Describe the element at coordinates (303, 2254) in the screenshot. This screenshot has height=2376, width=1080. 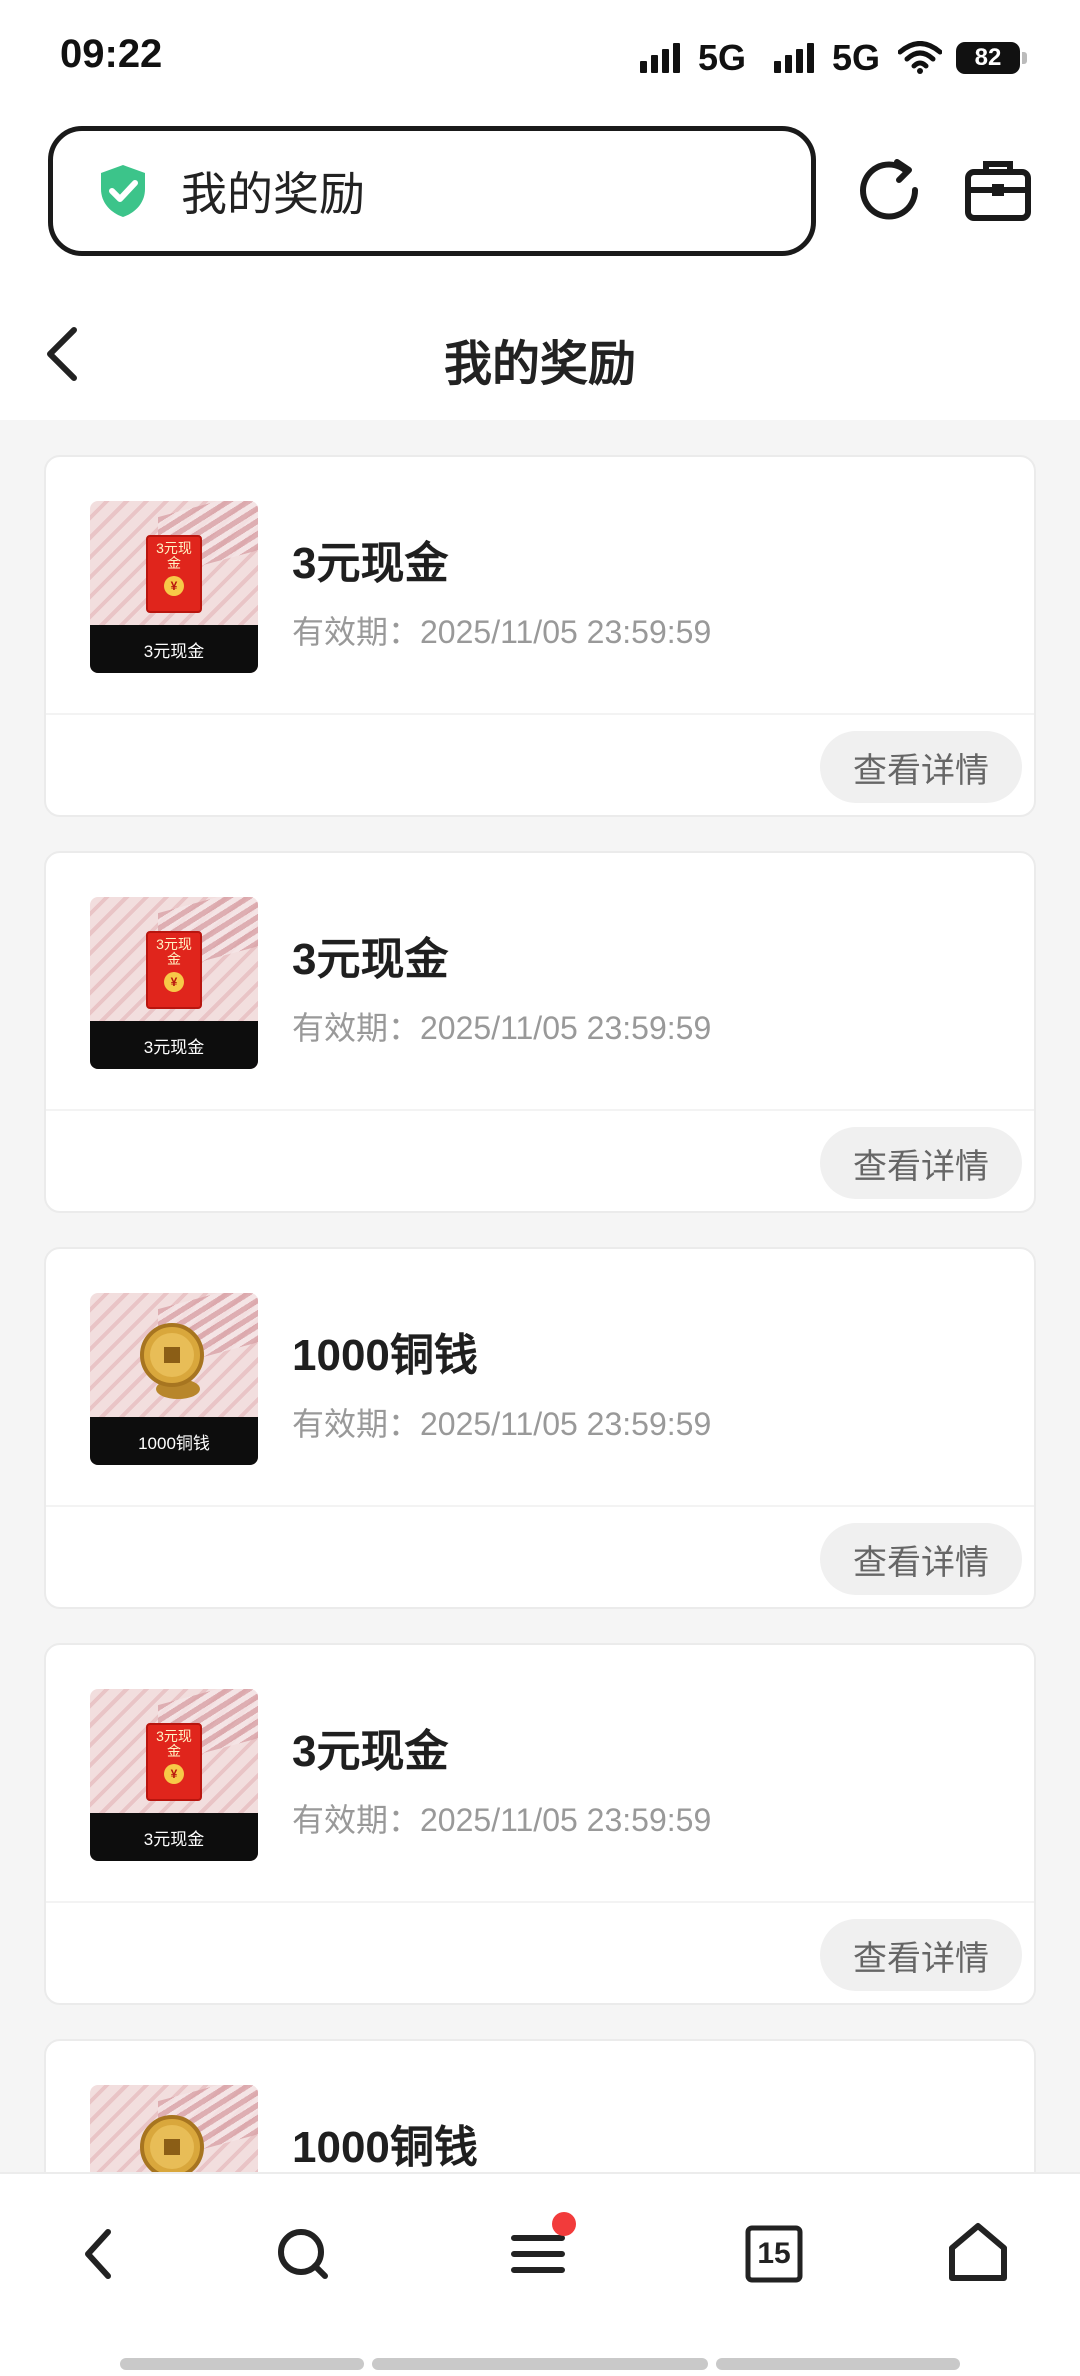
I see `search-icon` at that location.